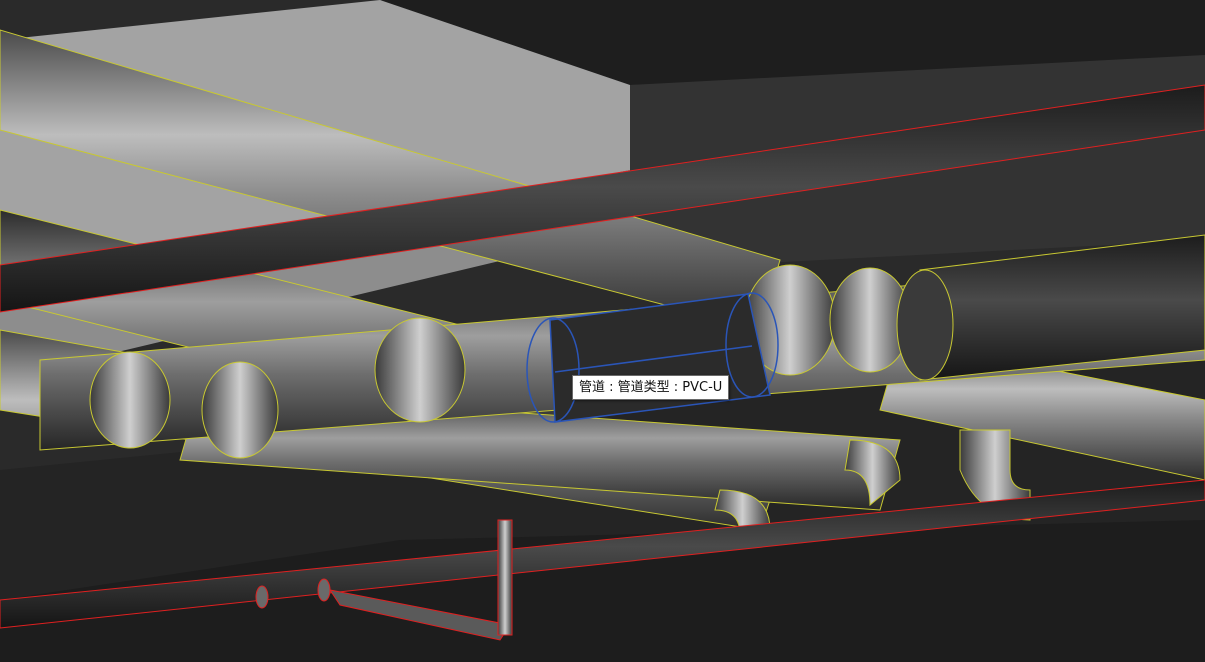 The width and height of the screenshot is (1205, 662). I want to click on element-tooltip: 管道 : 管道类型 : PVC-U, so click(651, 387).